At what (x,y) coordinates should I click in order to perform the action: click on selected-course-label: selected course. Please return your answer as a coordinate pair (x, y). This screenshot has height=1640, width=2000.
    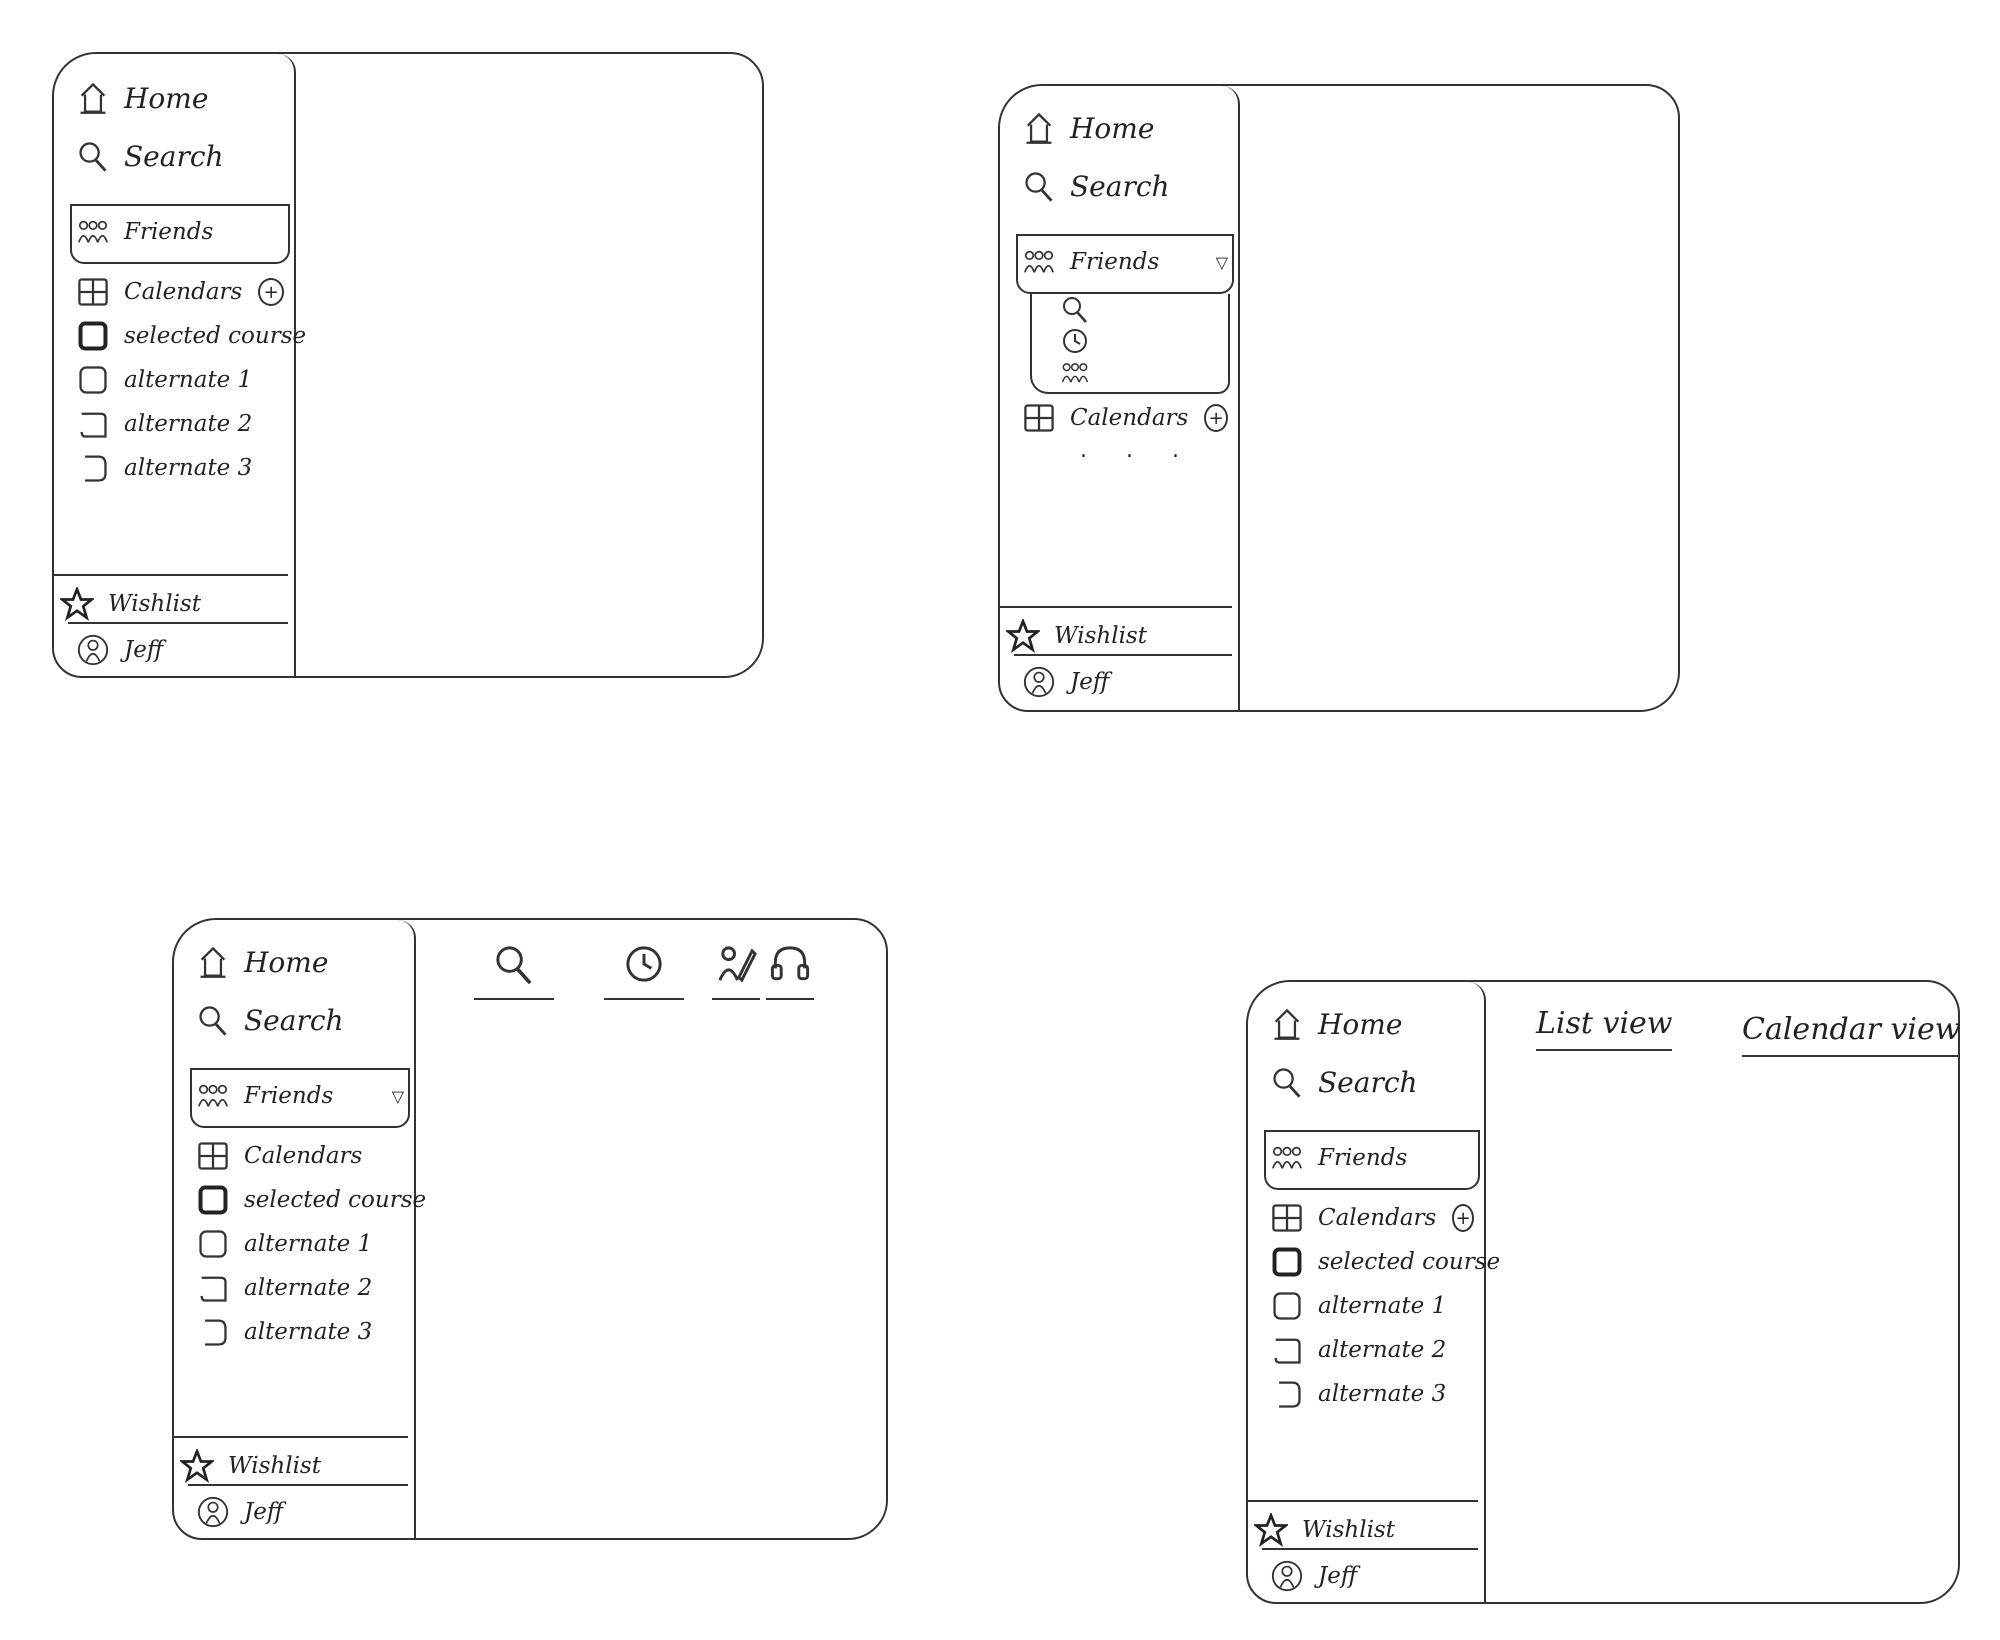
    Looking at the image, I should click on (335, 1200).